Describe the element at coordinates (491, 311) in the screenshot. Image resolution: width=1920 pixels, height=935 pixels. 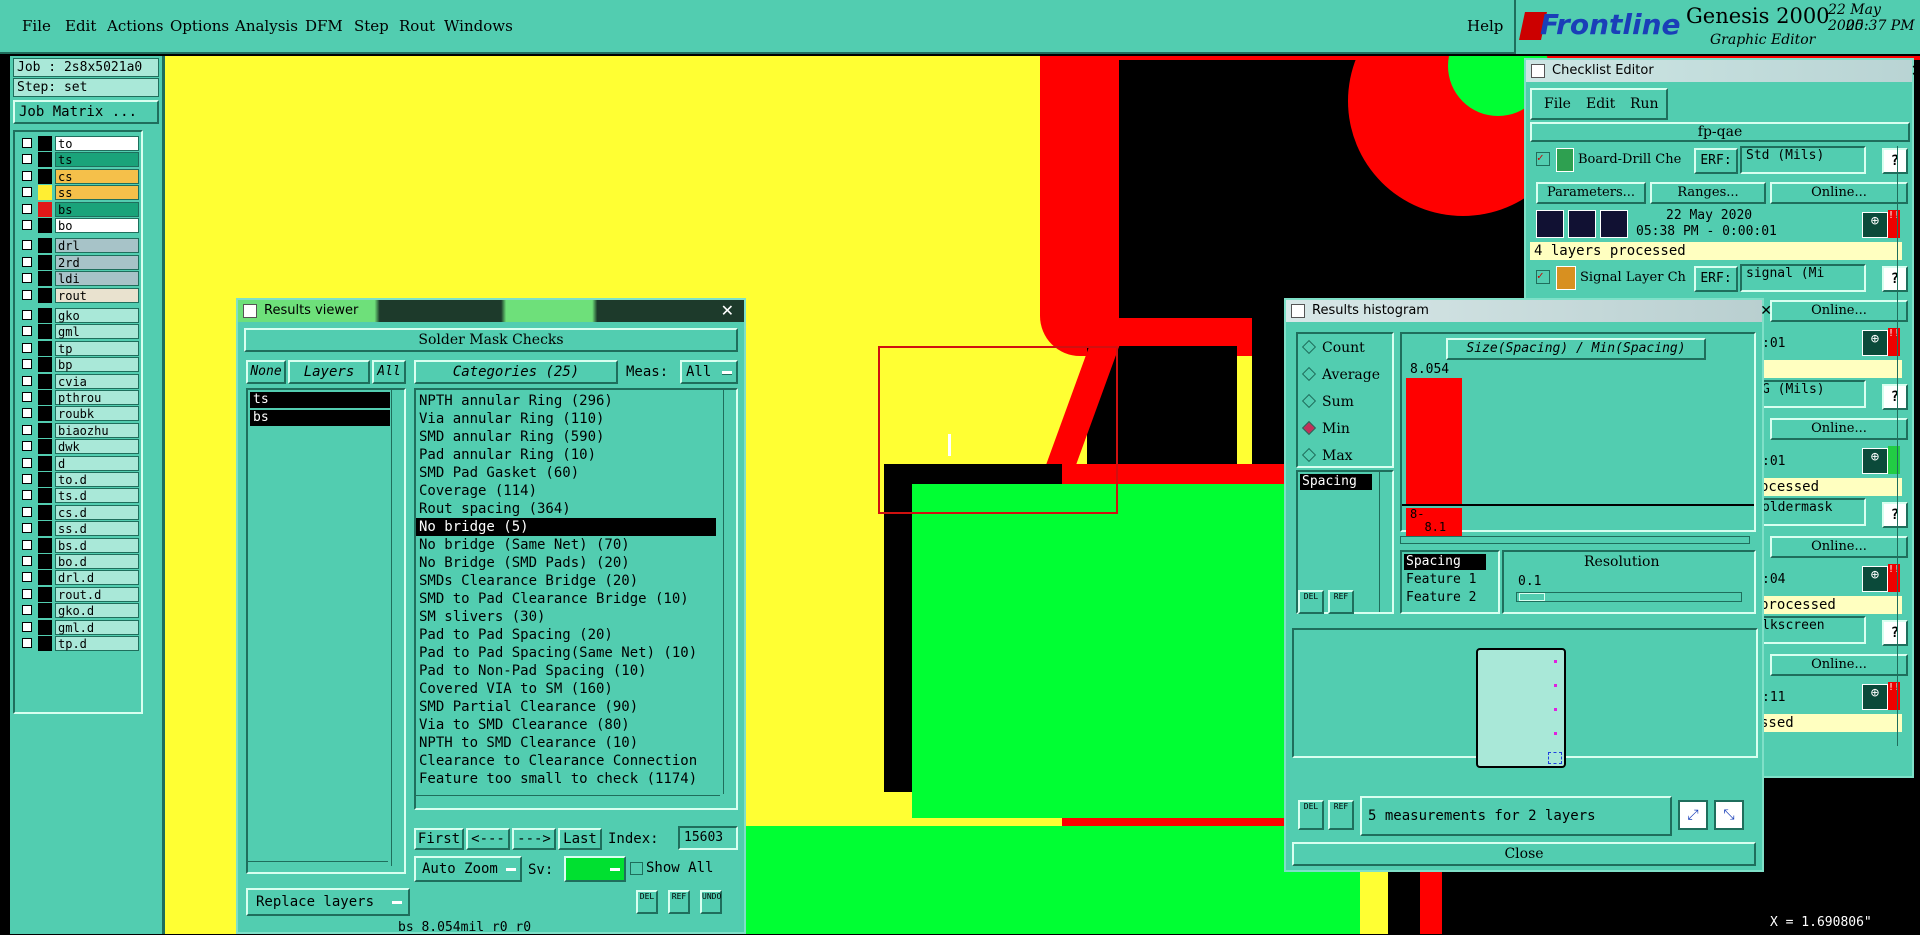
I see `results-viewer-titlebar: Results viewer ✕` at that location.